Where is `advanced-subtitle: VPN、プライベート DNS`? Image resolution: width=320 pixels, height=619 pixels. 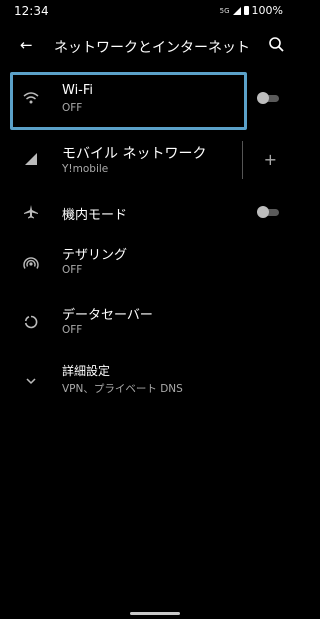 advanced-subtitle: VPN、プライベート DNS is located at coordinates (122, 389).